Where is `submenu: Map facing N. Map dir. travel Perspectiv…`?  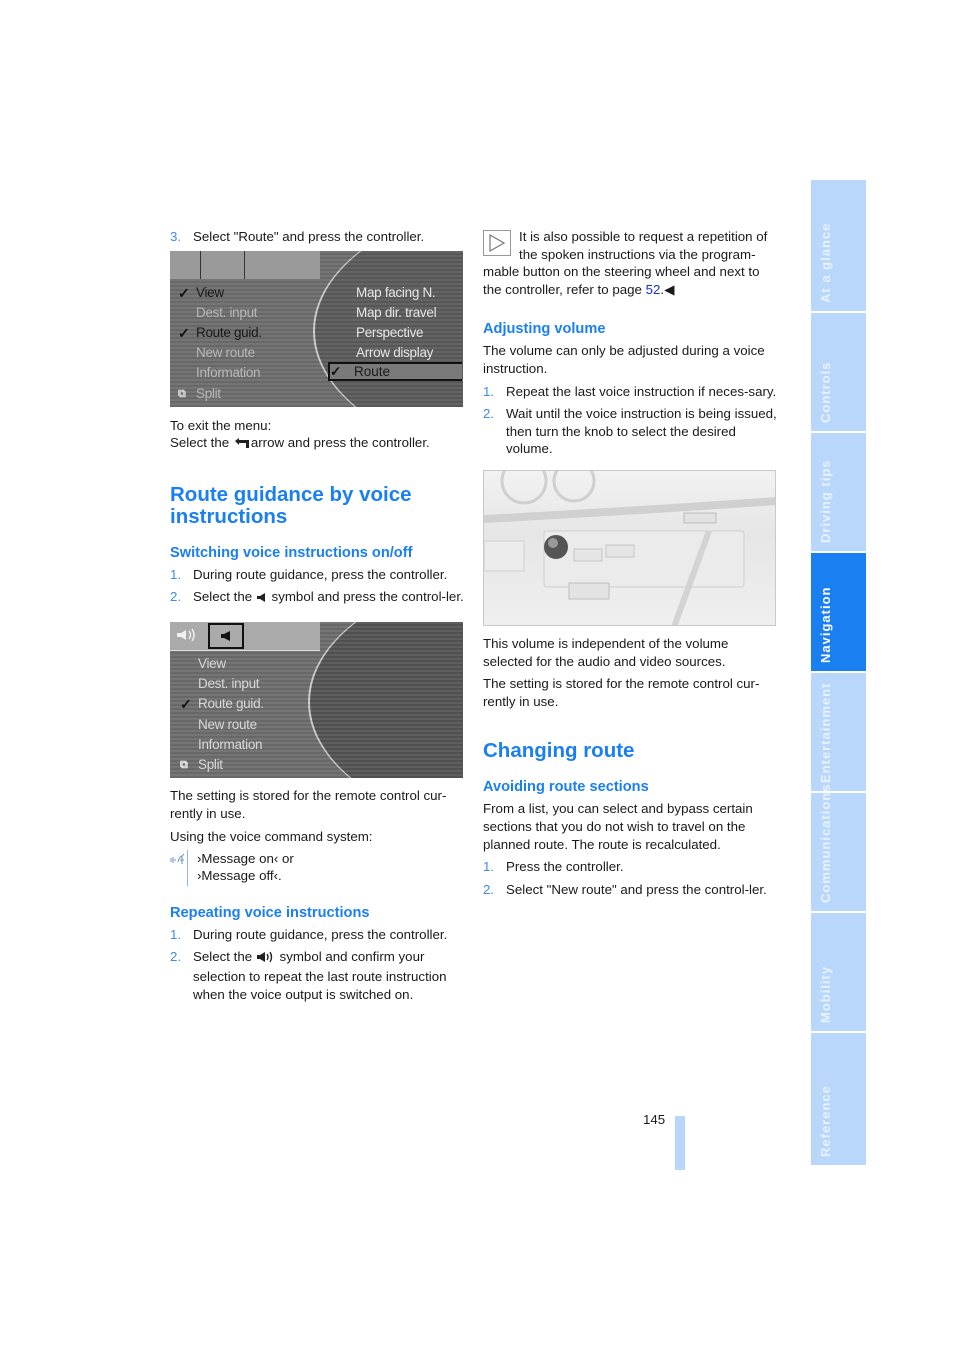
submenu: Map facing N. Map dir. travel Perspectiv… is located at coordinates (396, 323).